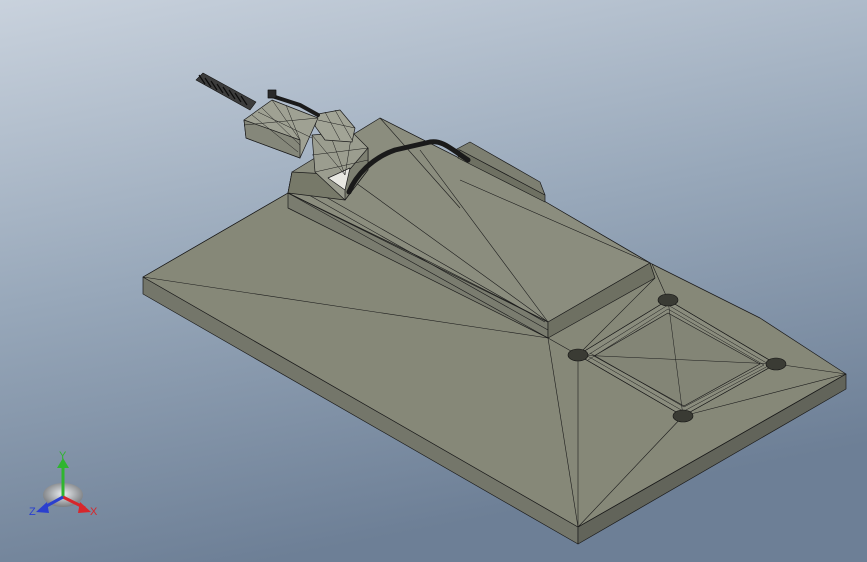 Image resolution: width=867 pixels, height=562 pixels. What do you see at coordinates (94, 512) in the screenshot?
I see `triad-x-label: X` at bounding box center [94, 512].